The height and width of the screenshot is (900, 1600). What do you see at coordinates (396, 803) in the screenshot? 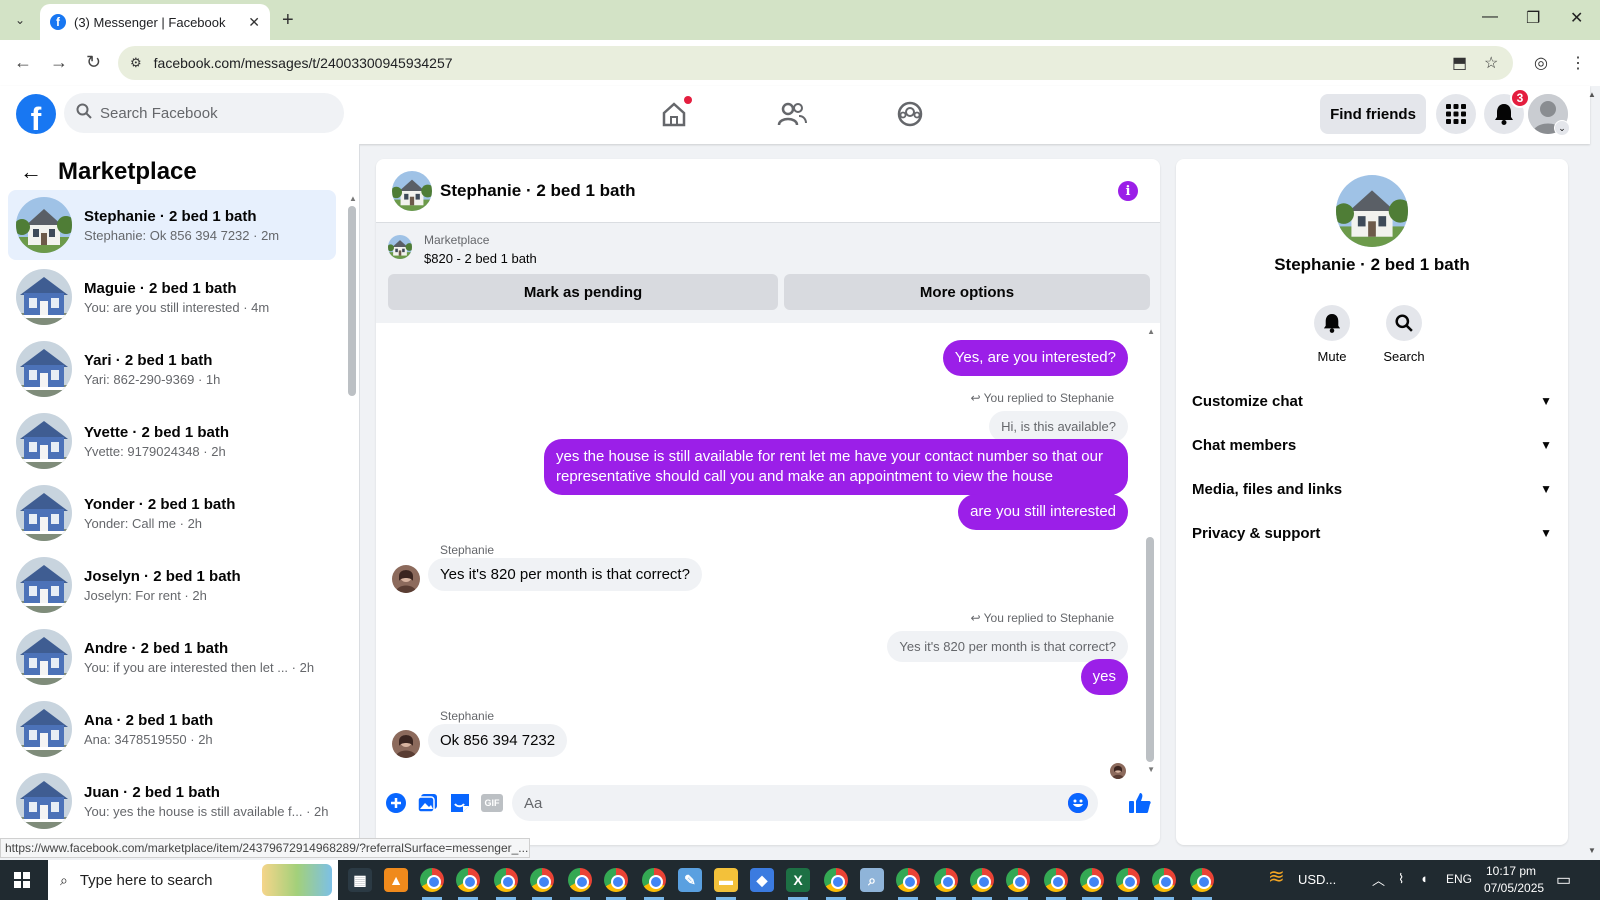
I see `plus-circle-icon` at bounding box center [396, 803].